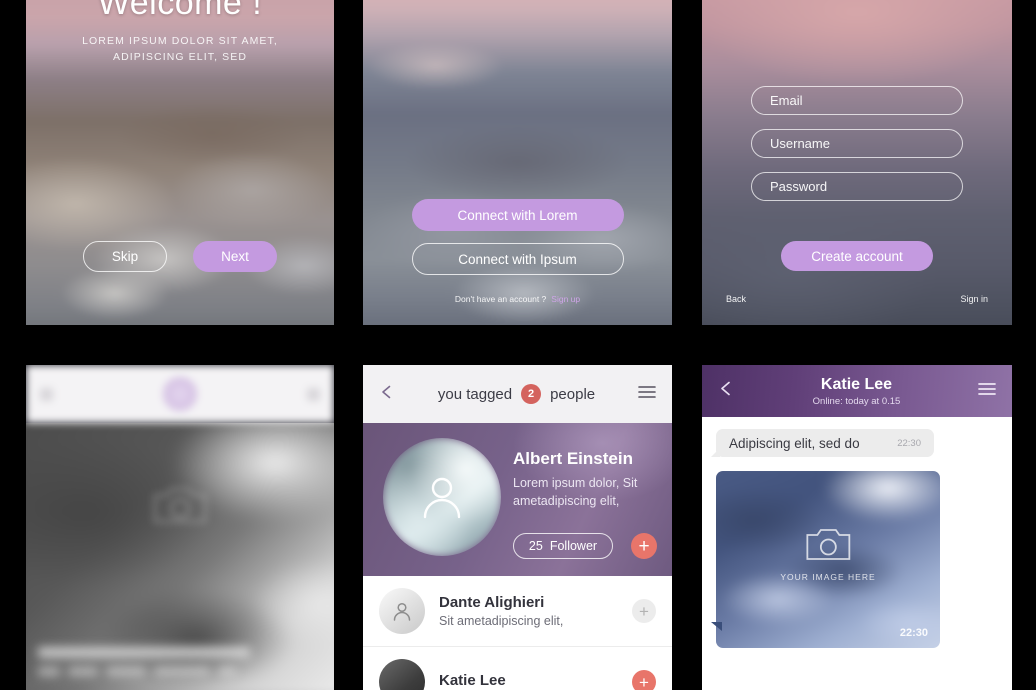 This screenshot has height=690, width=1036. I want to click on chat-image-caption: YOUR IMAGE HERE, so click(828, 577).